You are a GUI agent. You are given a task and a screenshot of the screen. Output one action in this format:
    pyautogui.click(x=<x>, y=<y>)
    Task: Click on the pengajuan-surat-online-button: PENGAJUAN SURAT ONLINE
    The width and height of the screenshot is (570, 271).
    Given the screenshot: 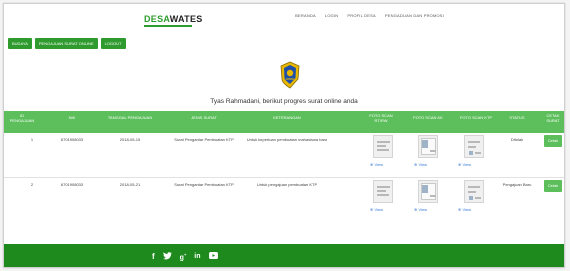 What is the action you would take?
    pyautogui.click(x=66, y=43)
    